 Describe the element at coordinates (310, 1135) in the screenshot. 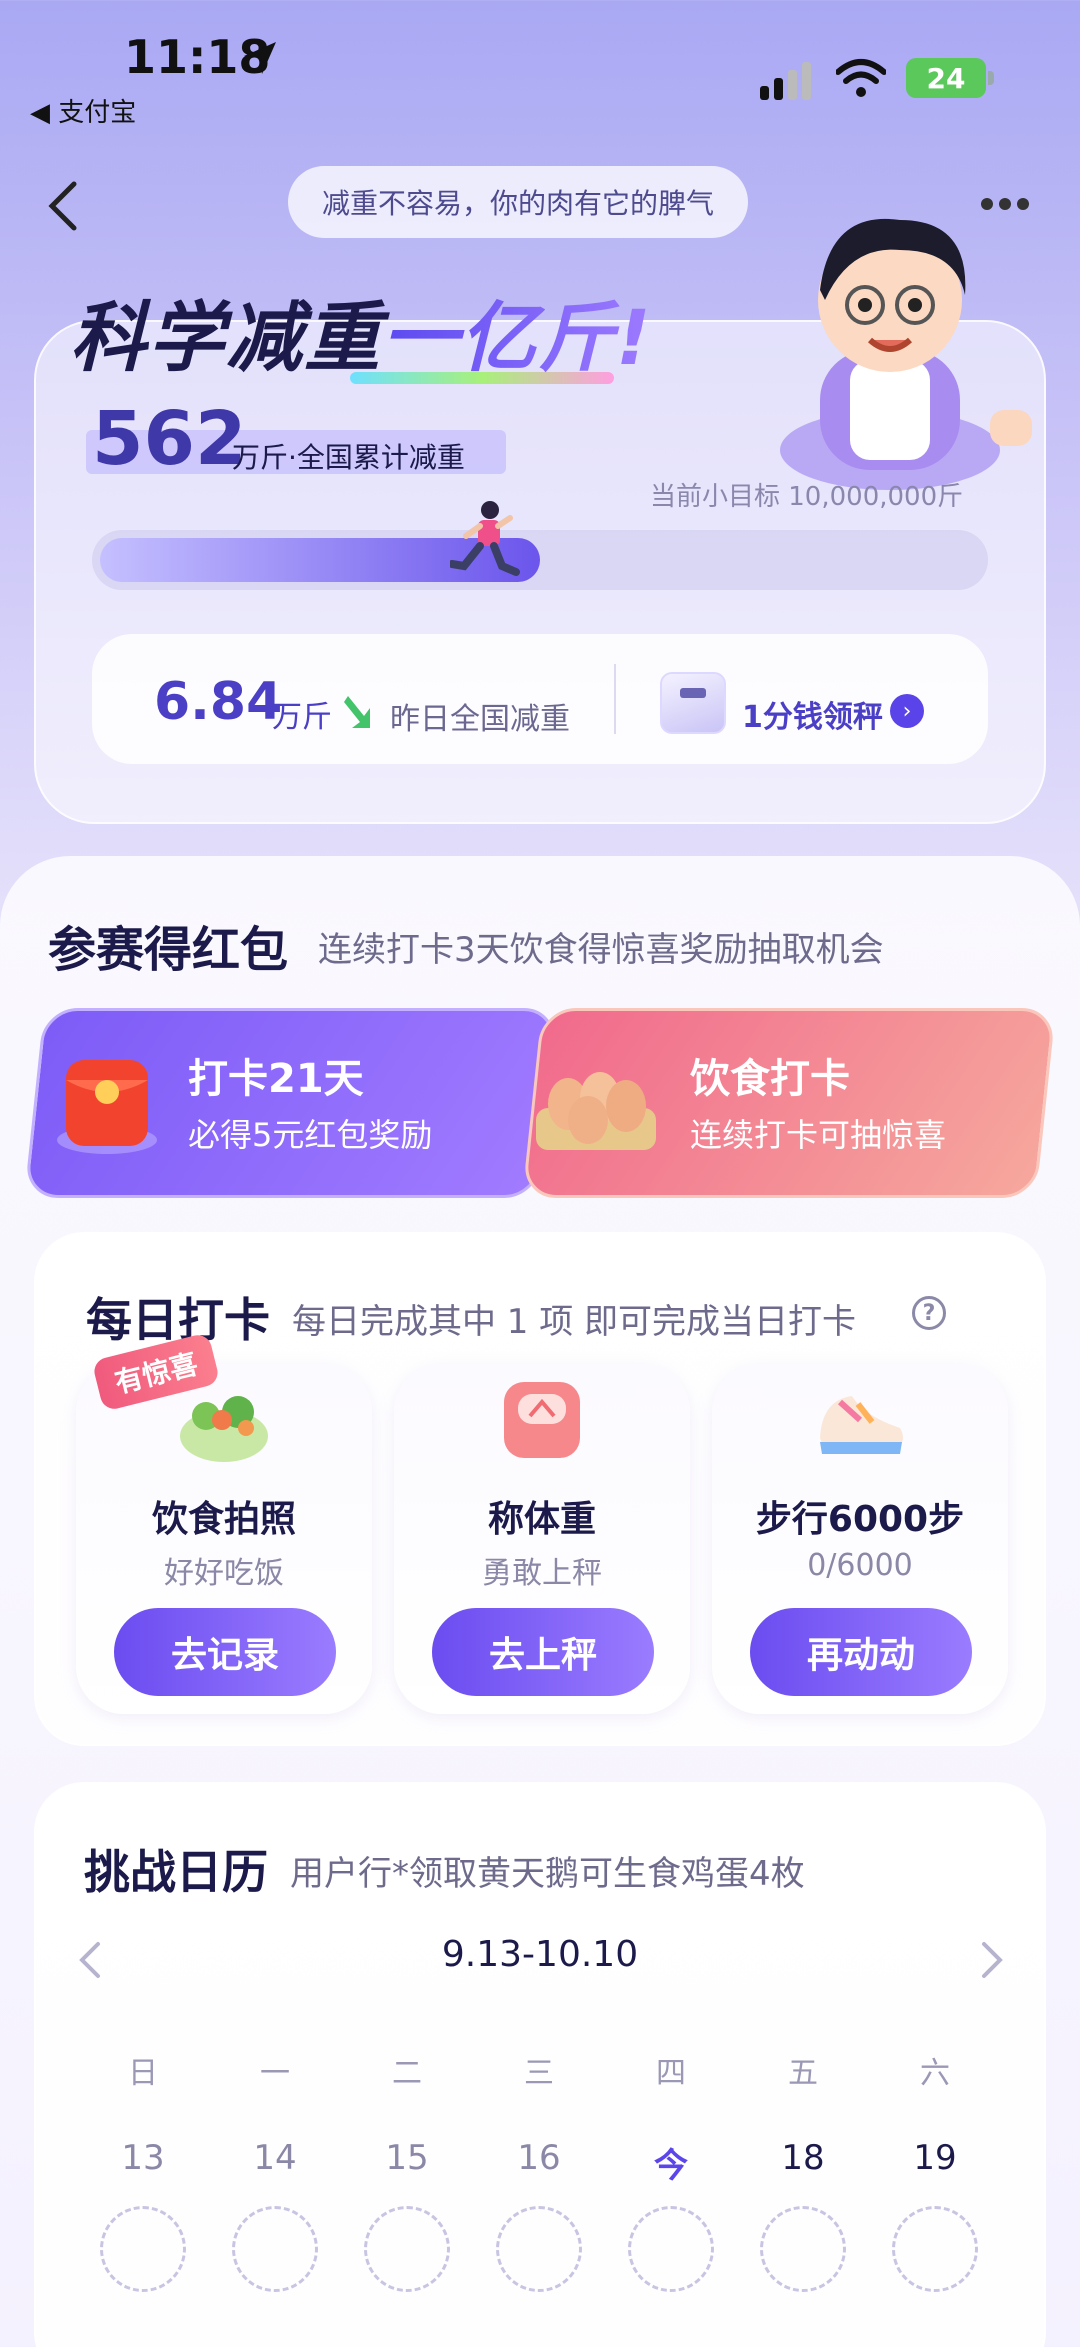

I see `banner-left-subtitle: 必得5元红包奖励` at that location.